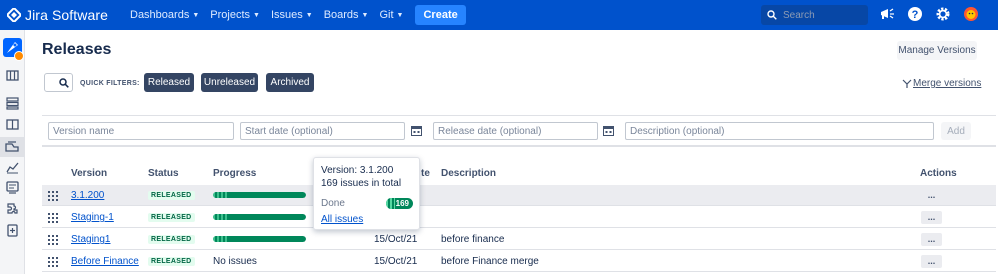 The image size is (998, 274). Describe the element at coordinates (66, 15) in the screenshot. I see `product-name: Jira Software` at that location.